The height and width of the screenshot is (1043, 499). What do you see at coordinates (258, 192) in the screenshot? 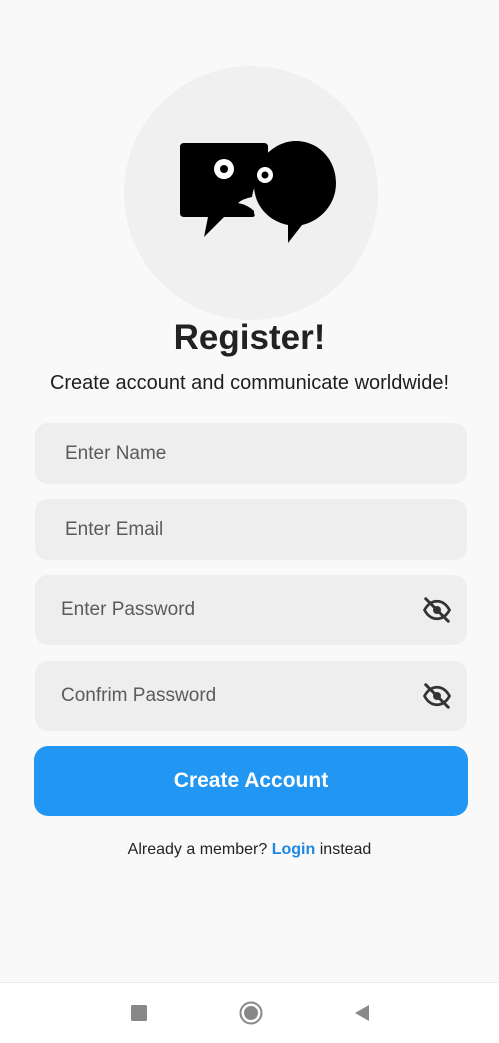
I see `chat-bubbles-logo-icon` at bounding box center [258, 192].